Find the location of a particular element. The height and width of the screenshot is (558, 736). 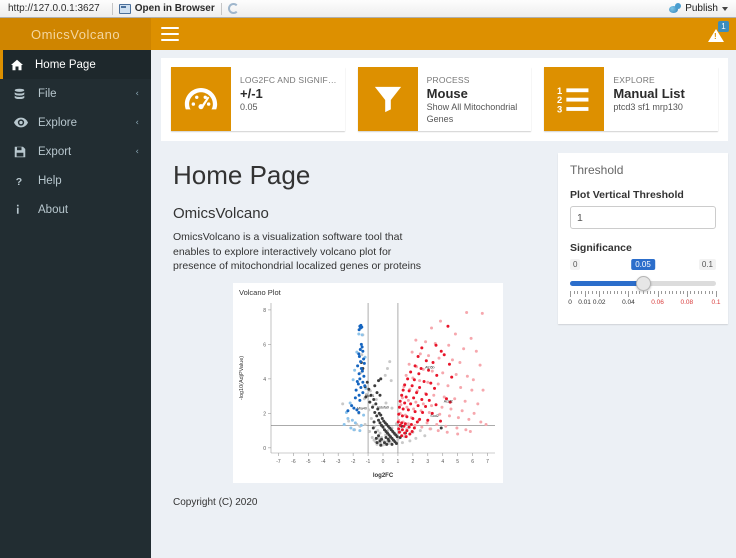

x-axis-label: log2FC is located at coordinates (383, 476).